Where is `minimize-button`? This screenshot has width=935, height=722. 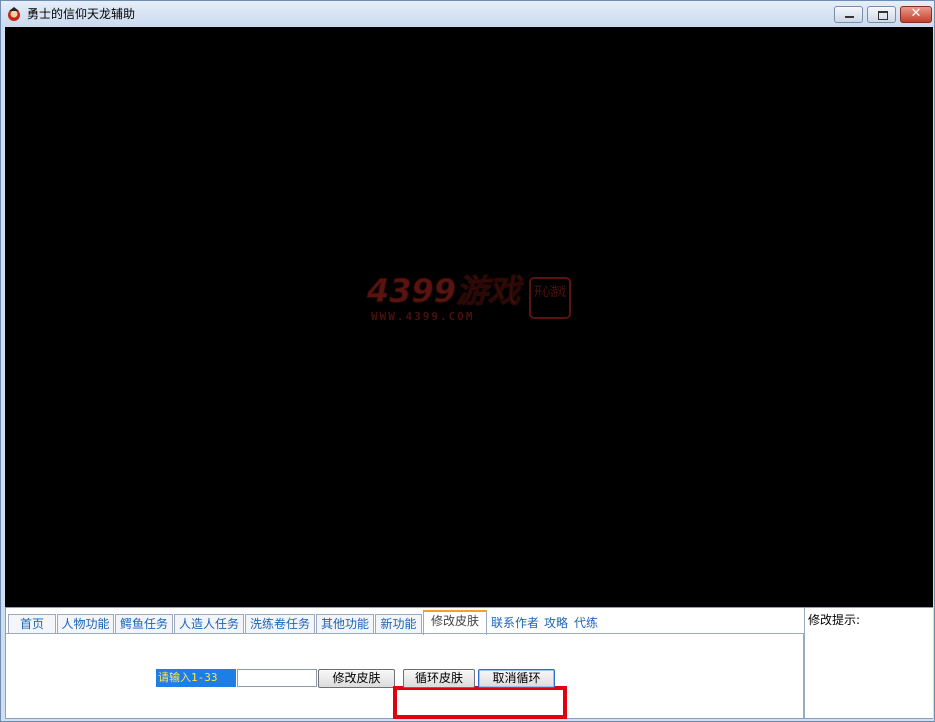
minimize-button is located at coordinates (848, 14).